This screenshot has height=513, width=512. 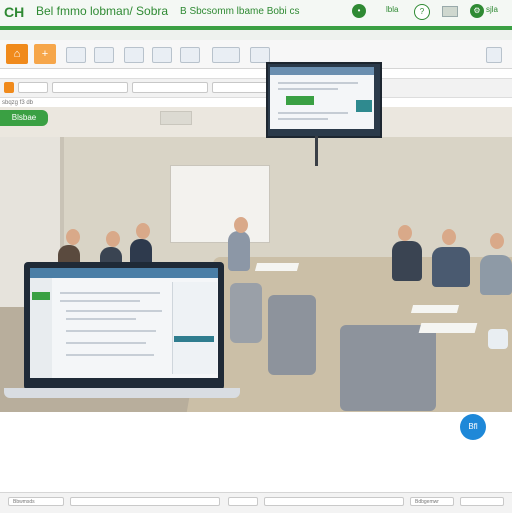 I want to click on monitor-stand, so click(x=316, y=151).